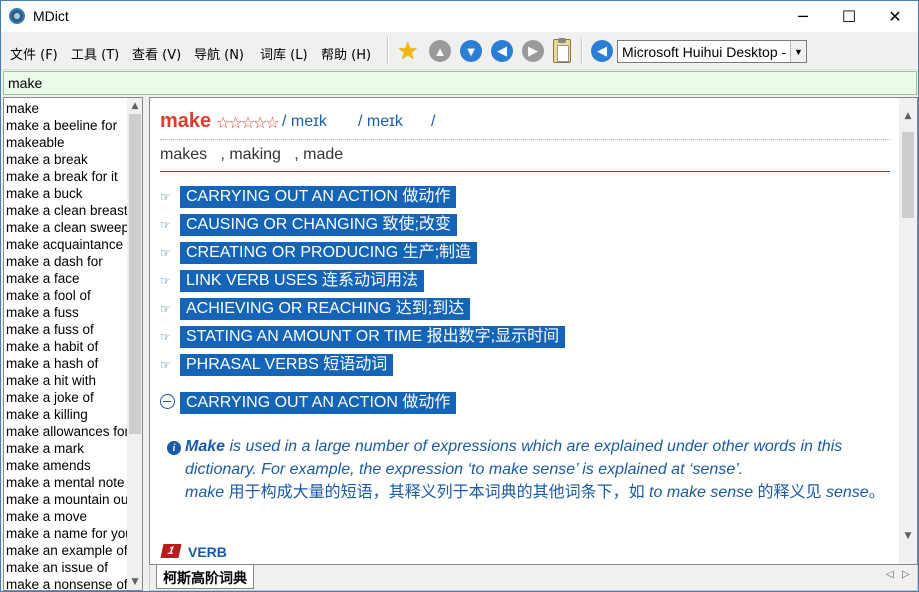  What do you see at coordinates (847, 492) in the screenshot?
I see `note-ref: sense` at bounding box center [847, 492].